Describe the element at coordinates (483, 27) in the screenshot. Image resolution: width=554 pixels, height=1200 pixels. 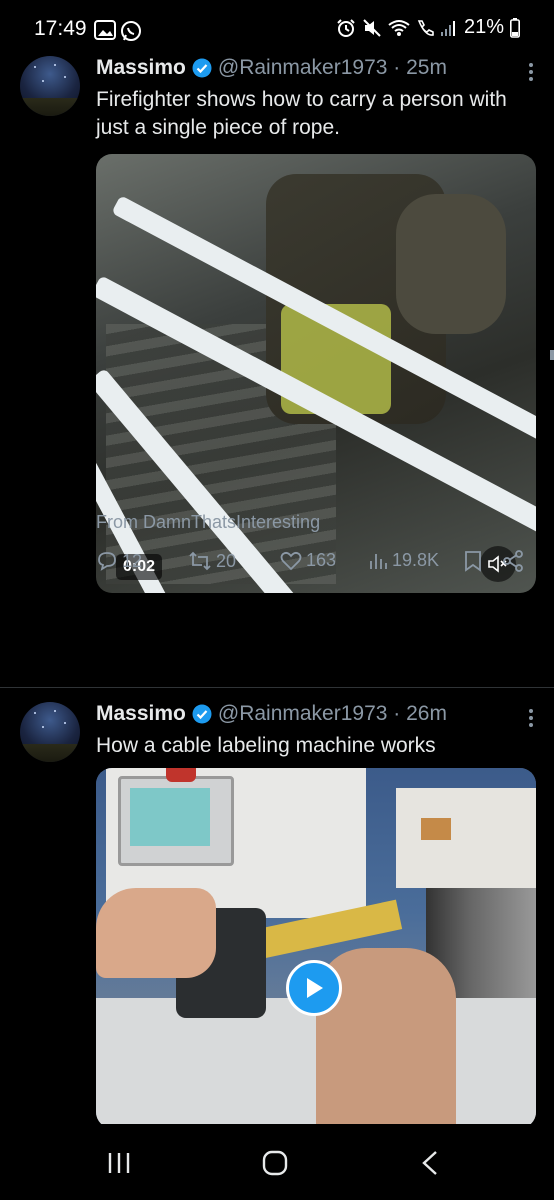
I see `battery-text: 21%` at that location.